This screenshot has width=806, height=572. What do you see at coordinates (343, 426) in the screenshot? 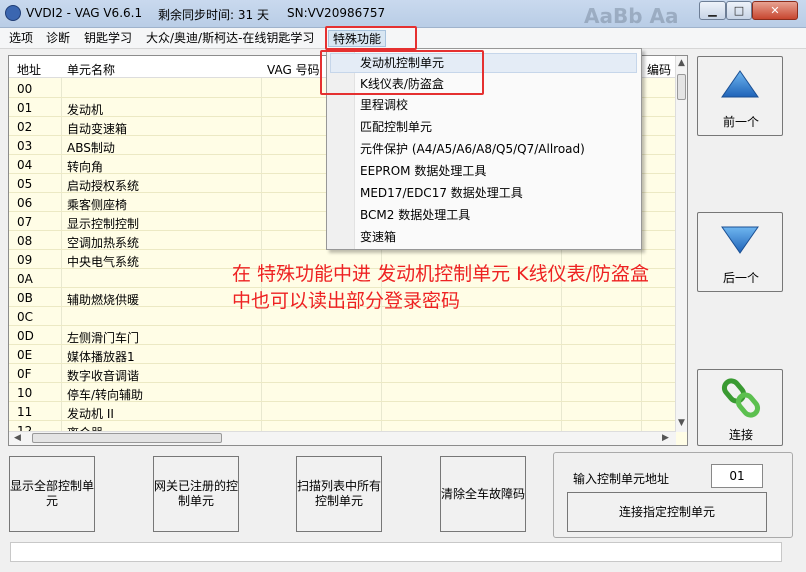
I see `table-row` at bounding box center [343, 426].